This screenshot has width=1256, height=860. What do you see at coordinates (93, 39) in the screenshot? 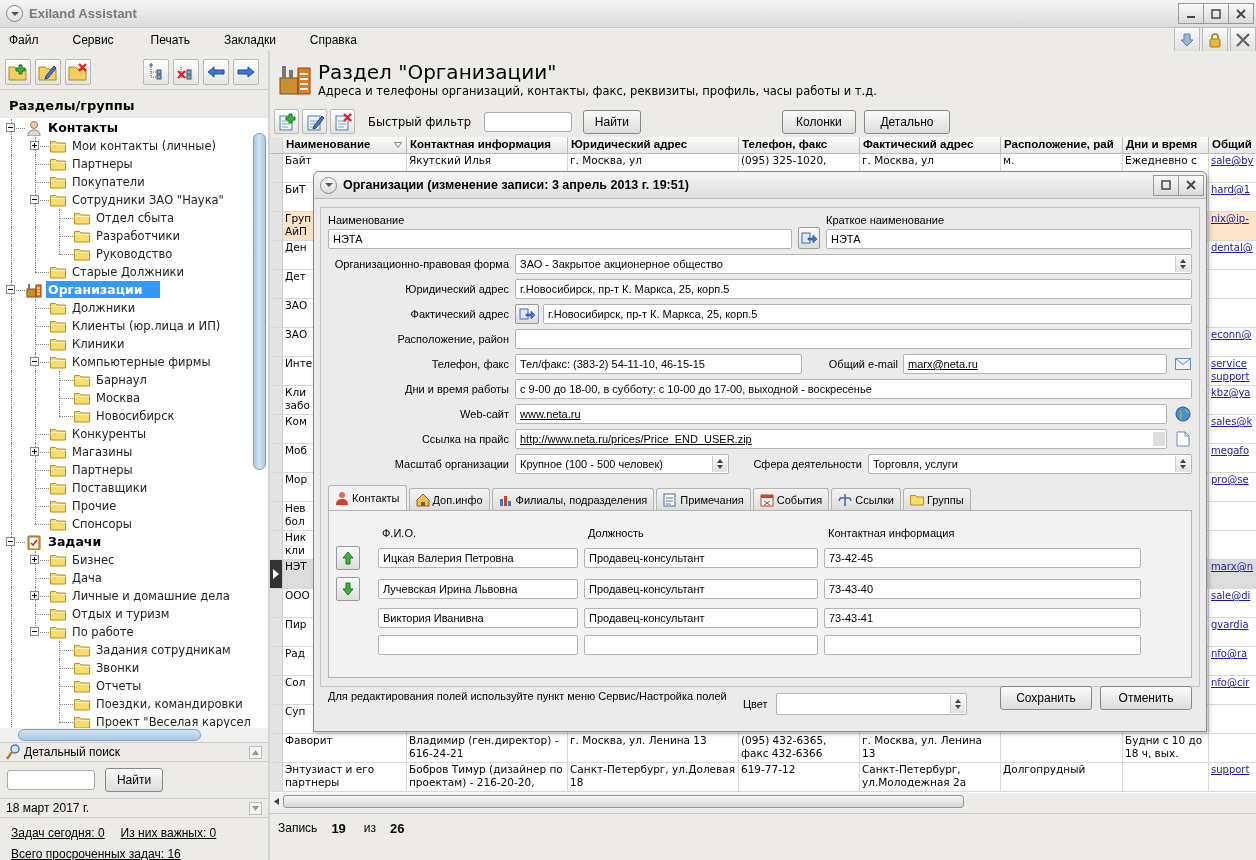
I see `menu-item: Сервис` at bounding box center [93, 39].